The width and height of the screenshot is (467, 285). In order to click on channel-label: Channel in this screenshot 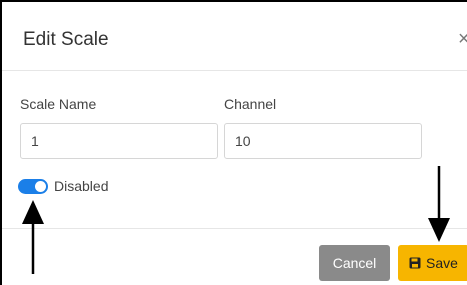, I will do `click(250, 104)`.